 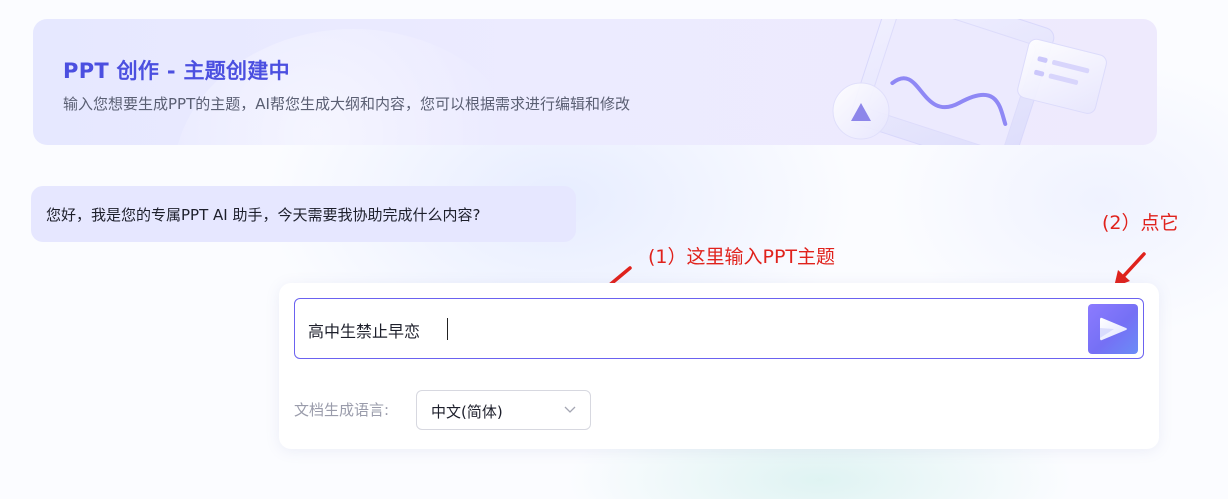 I want to click on chevron-down-icon, so click(x=570, y=409).